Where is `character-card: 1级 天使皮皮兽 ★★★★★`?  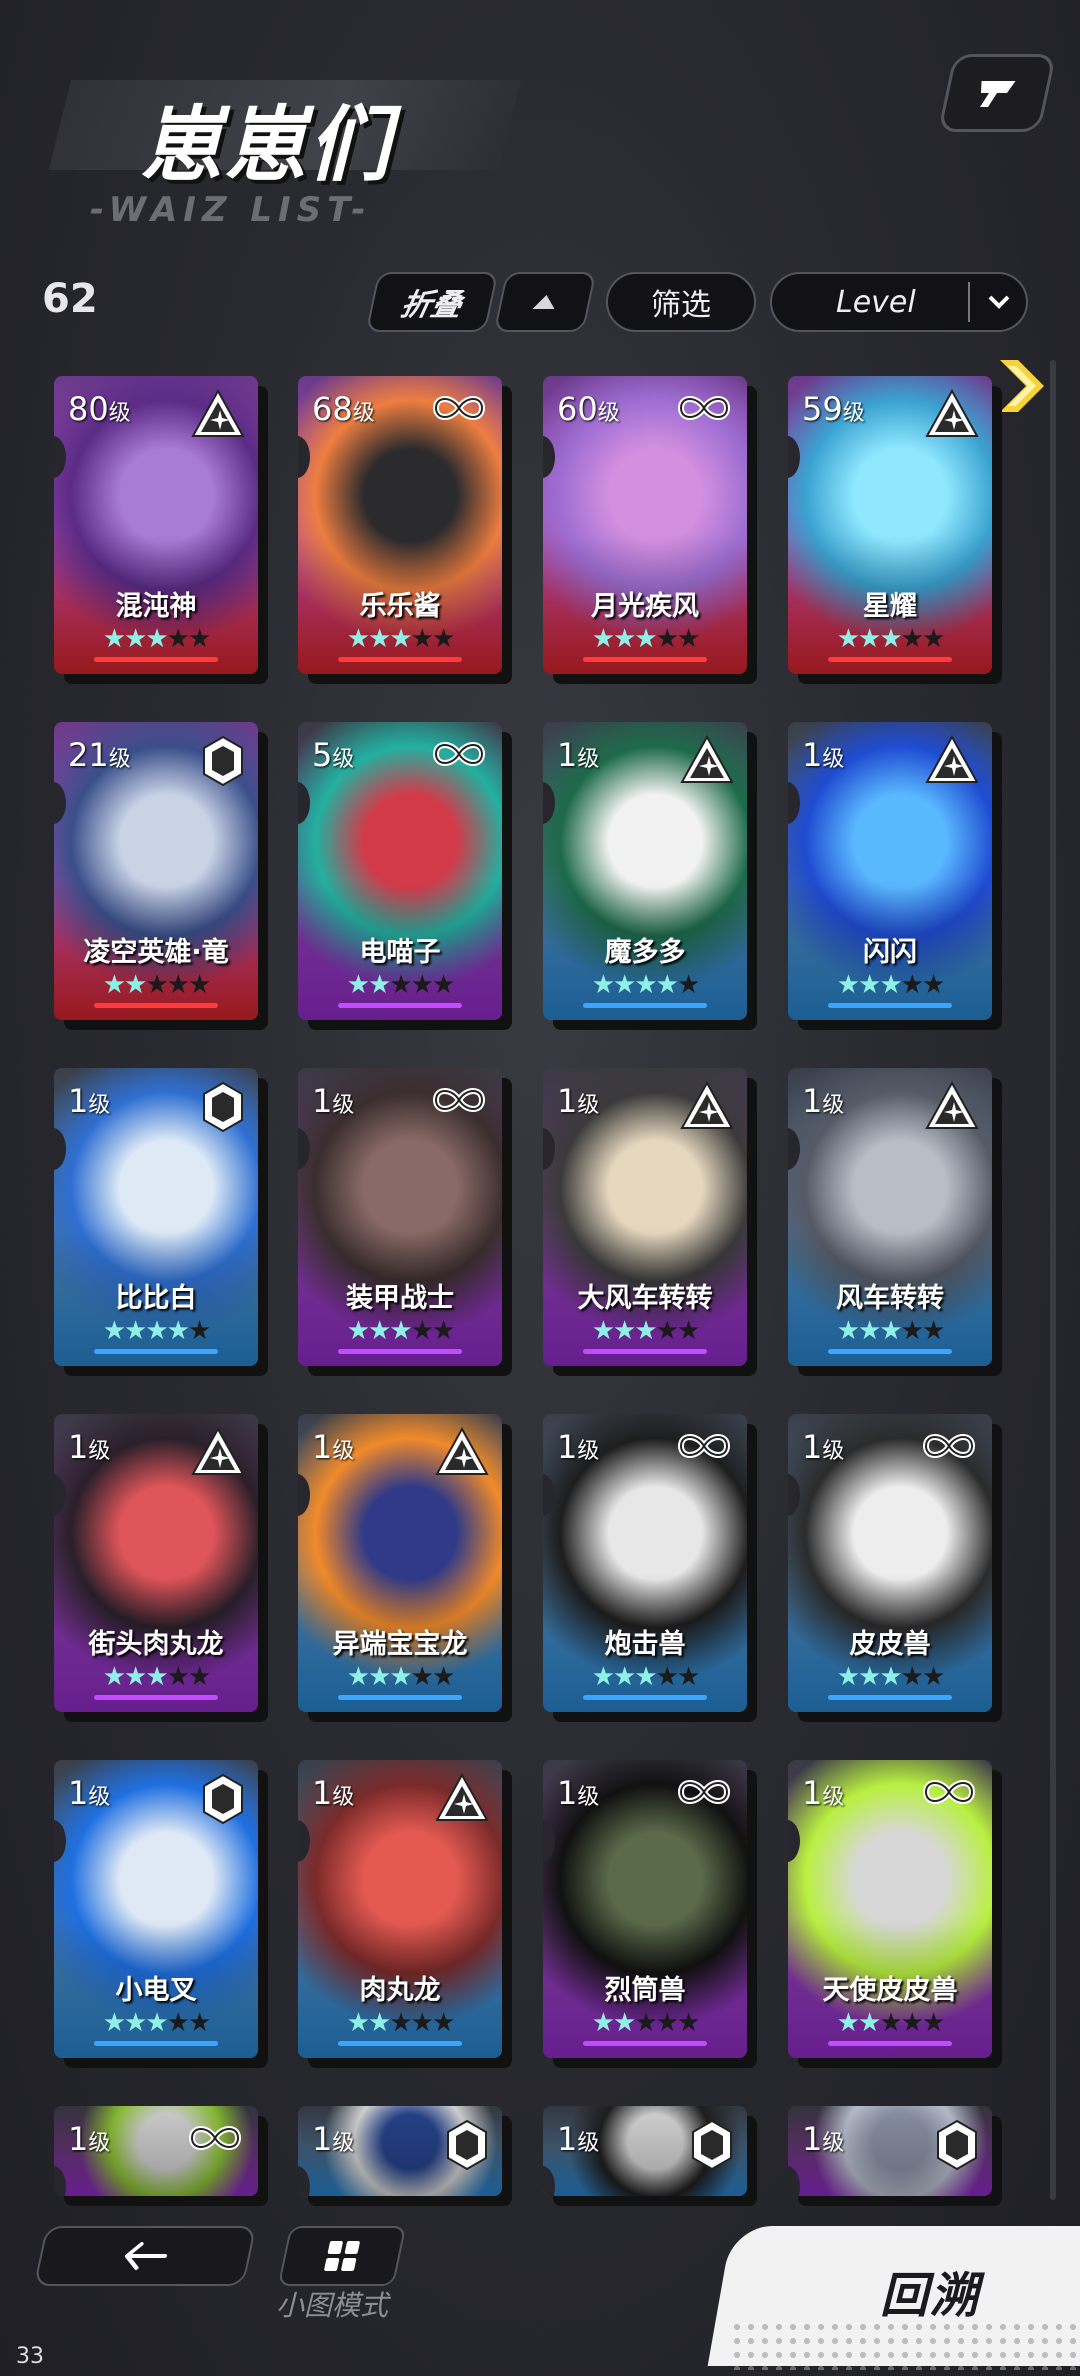 character-card: 1级 天使皮皮兽 ★★★★★ is located at coordinates (890, 1909).